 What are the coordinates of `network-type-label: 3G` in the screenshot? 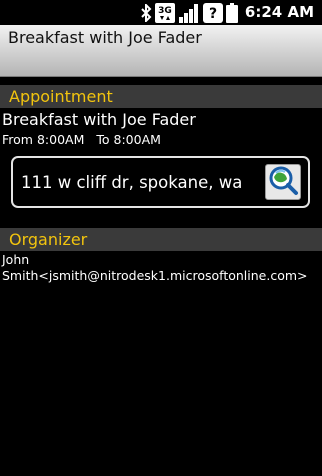 It's located at (165, 11).